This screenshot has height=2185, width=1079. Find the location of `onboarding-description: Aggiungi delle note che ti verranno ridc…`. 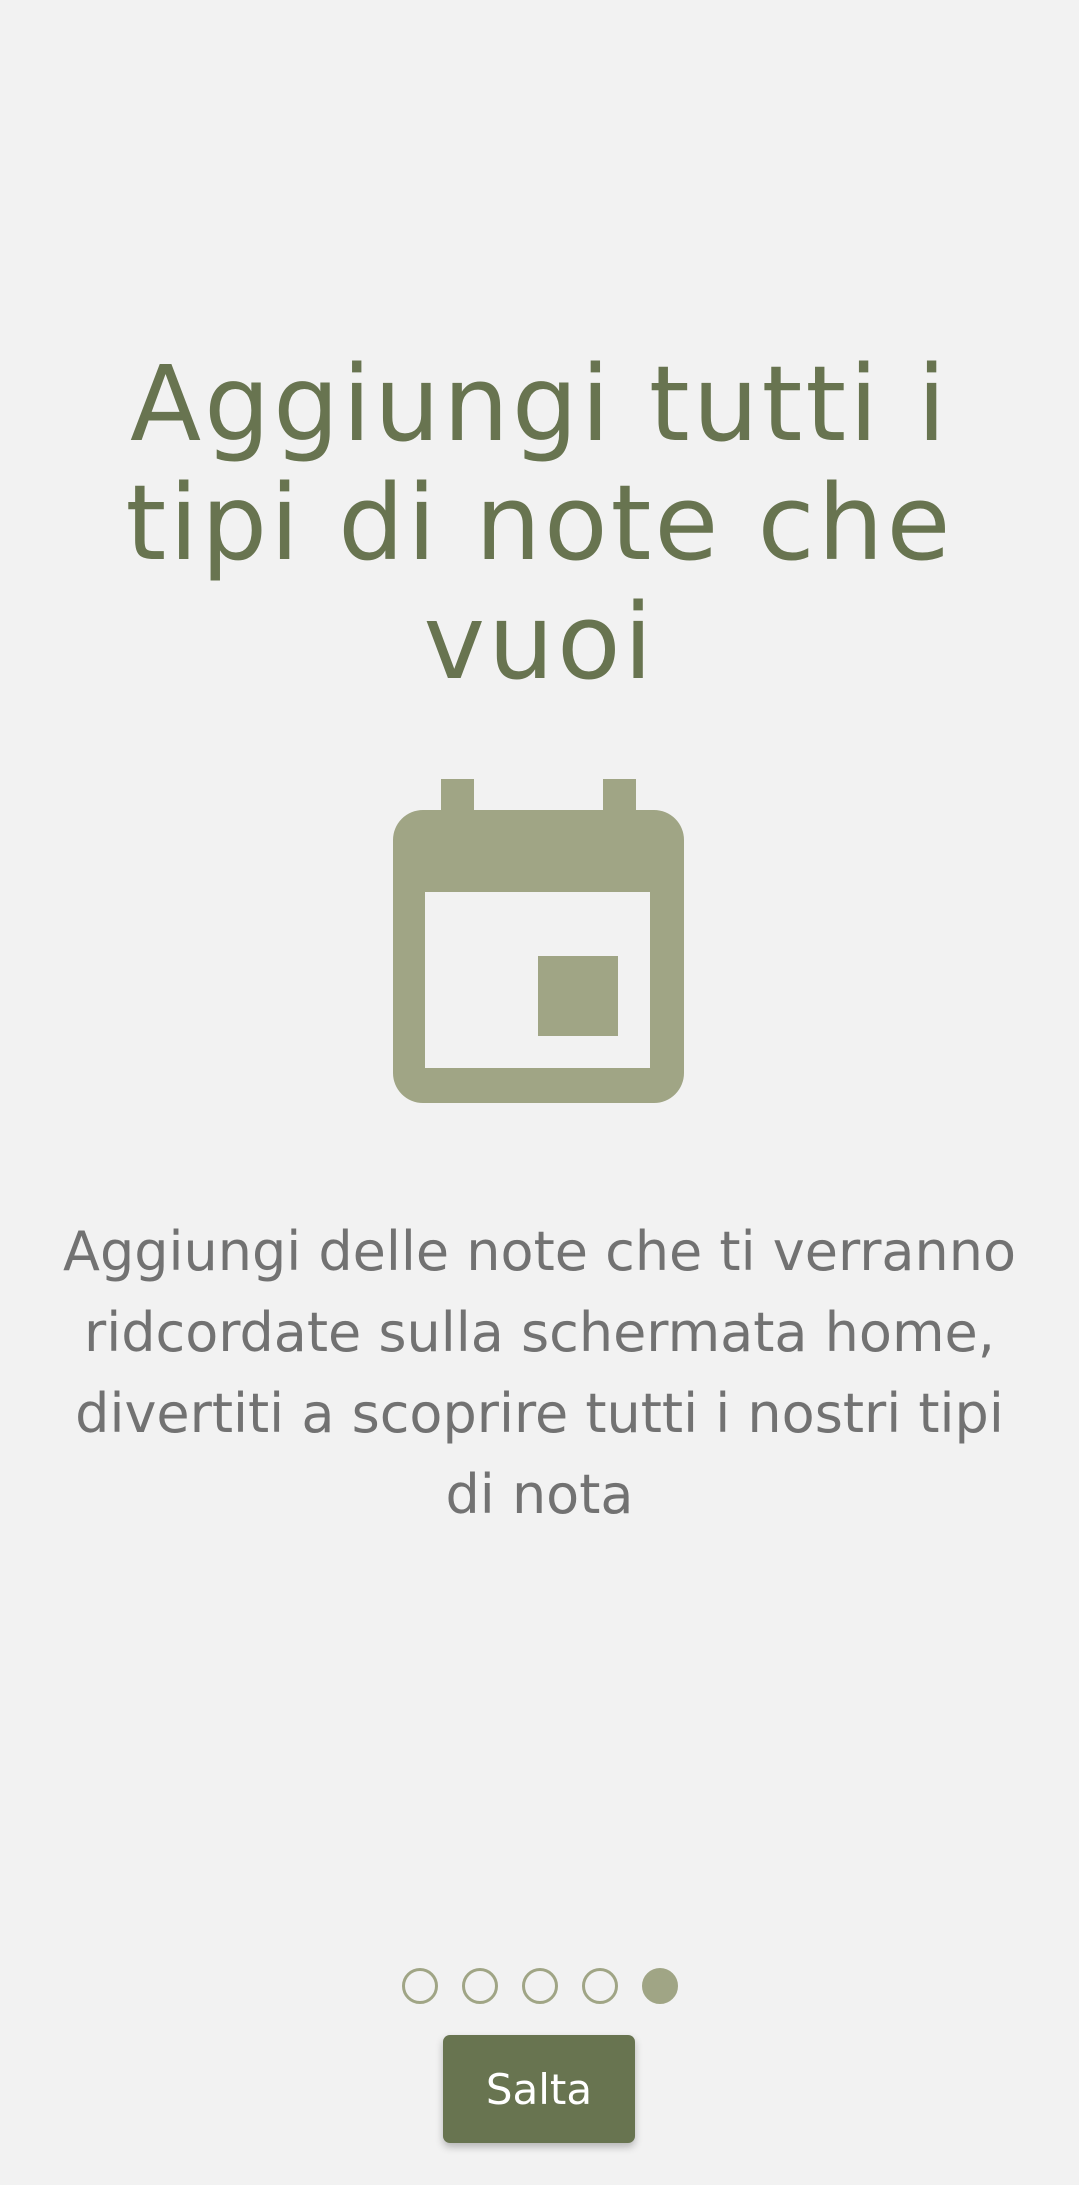

onboarding-description: Aggiungi delle note che ti verranno ridc… is located at coordinates (539, 1373).